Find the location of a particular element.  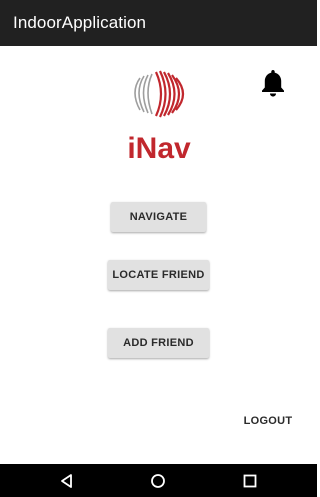

locate-friend-button: LOCATE FRIEND is located at coordinates (158, 275).